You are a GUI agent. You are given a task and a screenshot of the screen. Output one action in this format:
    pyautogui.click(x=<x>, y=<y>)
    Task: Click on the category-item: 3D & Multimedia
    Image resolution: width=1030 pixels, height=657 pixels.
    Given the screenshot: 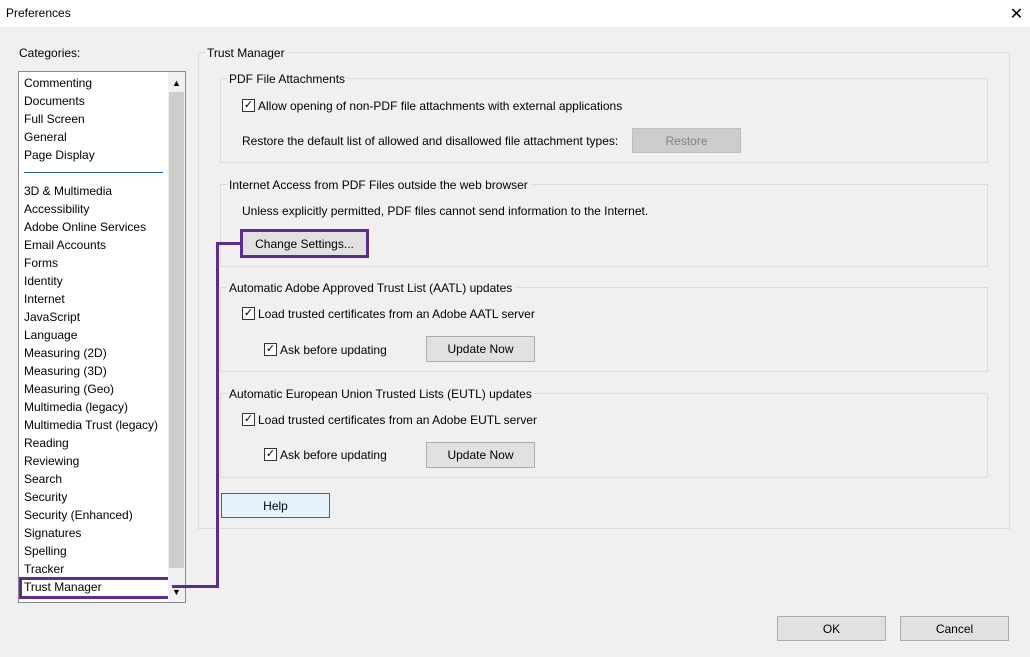 What is the action you would take?
    pyautogui.click(x=68, y=191)
    